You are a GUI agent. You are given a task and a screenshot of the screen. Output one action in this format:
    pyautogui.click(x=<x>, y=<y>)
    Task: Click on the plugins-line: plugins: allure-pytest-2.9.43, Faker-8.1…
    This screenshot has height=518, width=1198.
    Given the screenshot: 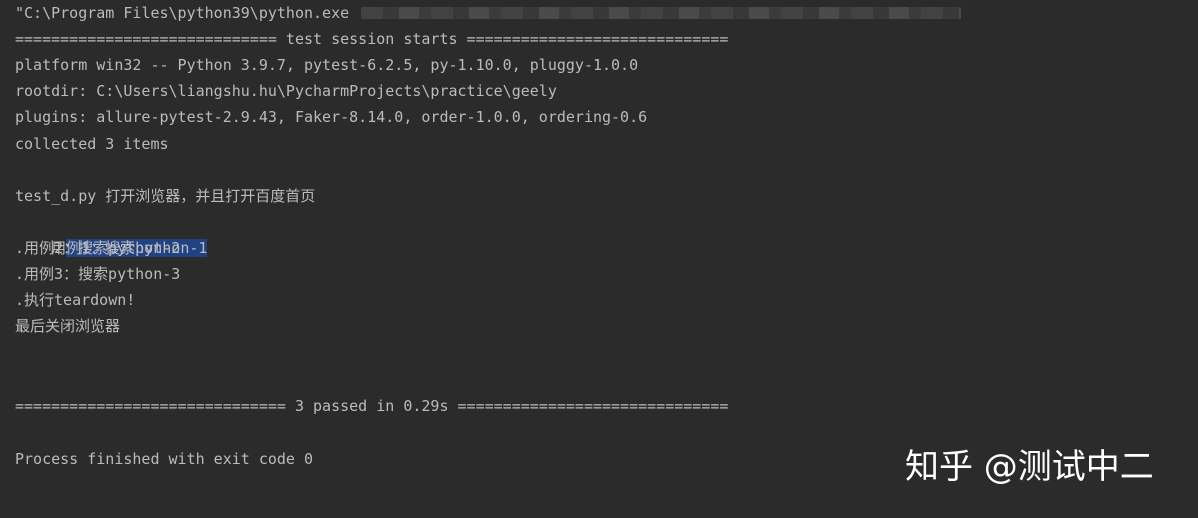 What is the action you would take?
    pyautogui.click(x=331, y=117)
    